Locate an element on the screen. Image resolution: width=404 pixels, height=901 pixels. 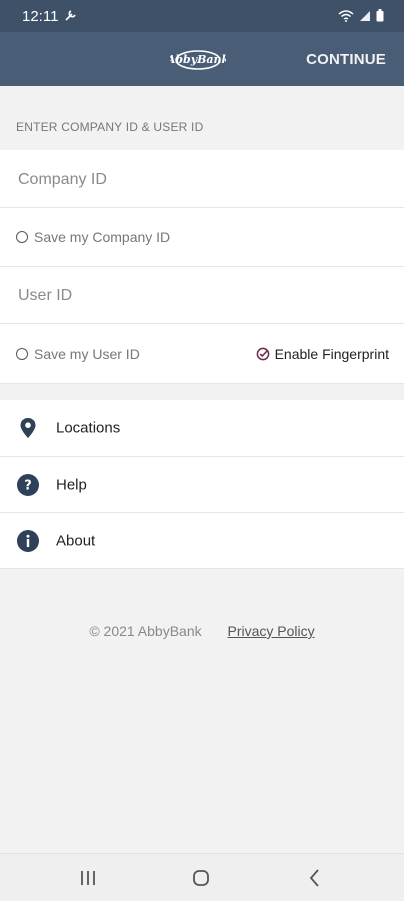
menu-item-label: Locations is located at coordinates (88, 428).